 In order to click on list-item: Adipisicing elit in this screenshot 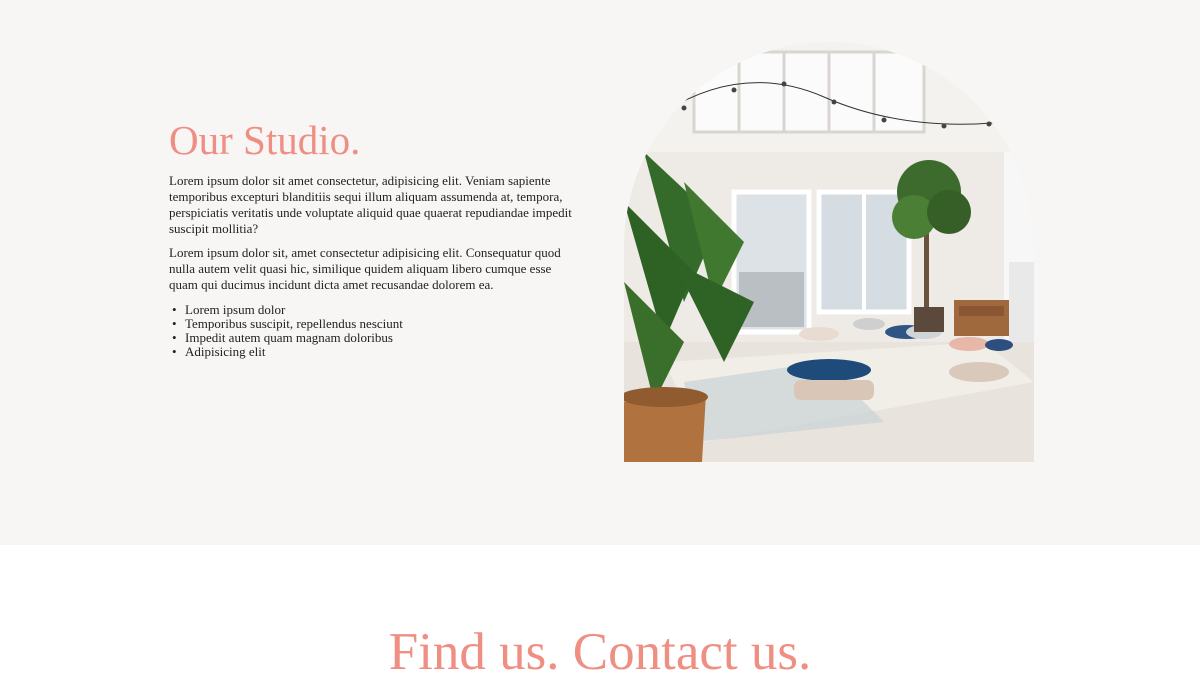, I will do `click(374, 352)`.